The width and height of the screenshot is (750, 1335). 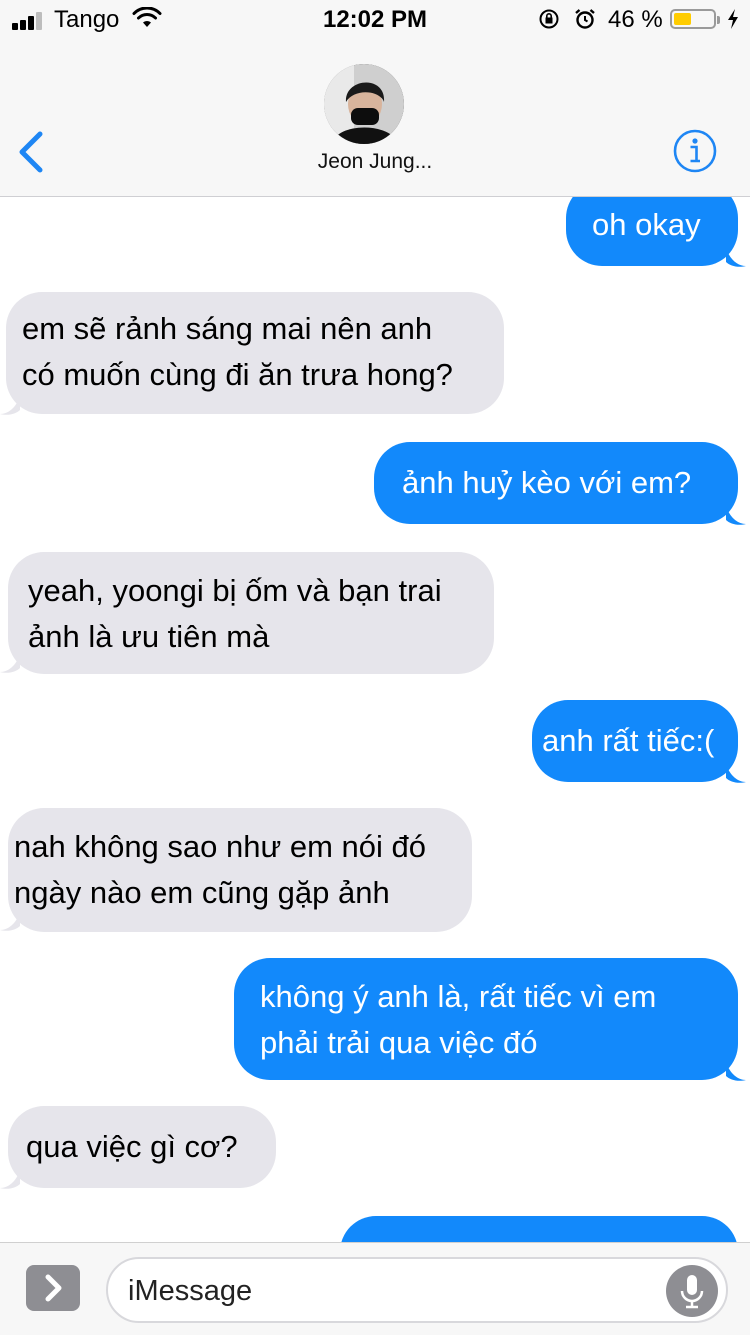 I want to click on message-text: qua việc gì cơ?, so click(x=132, y=1146).